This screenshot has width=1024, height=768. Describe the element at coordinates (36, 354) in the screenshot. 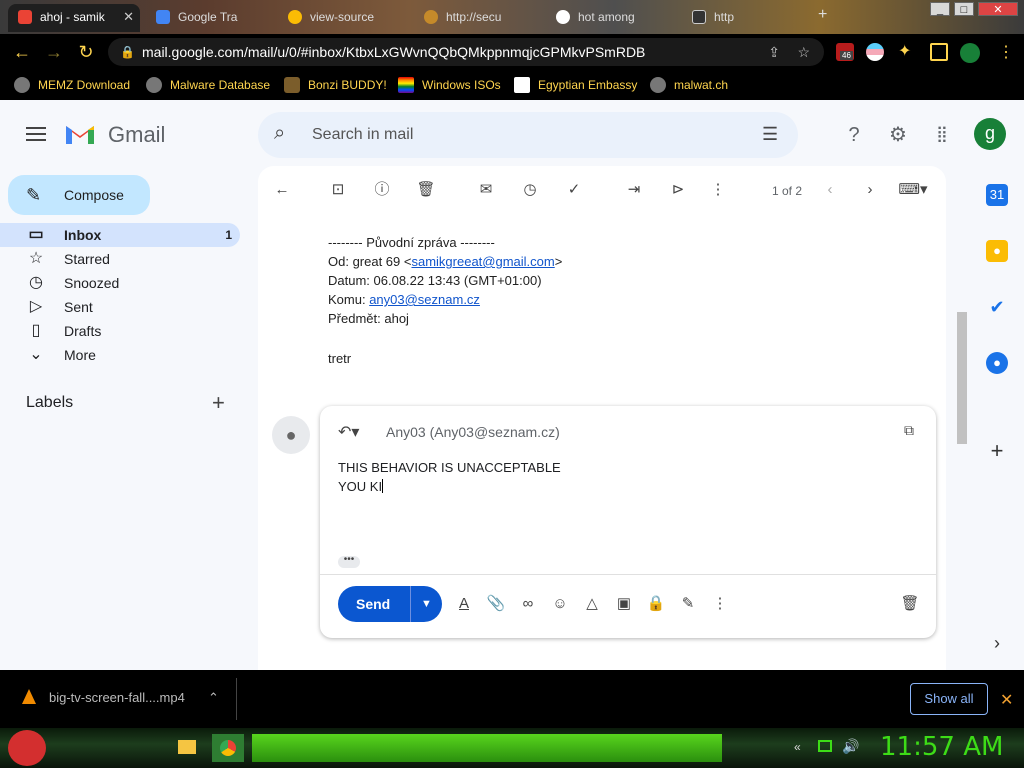

I see `chevron-down-icon: ⌄` at that location.